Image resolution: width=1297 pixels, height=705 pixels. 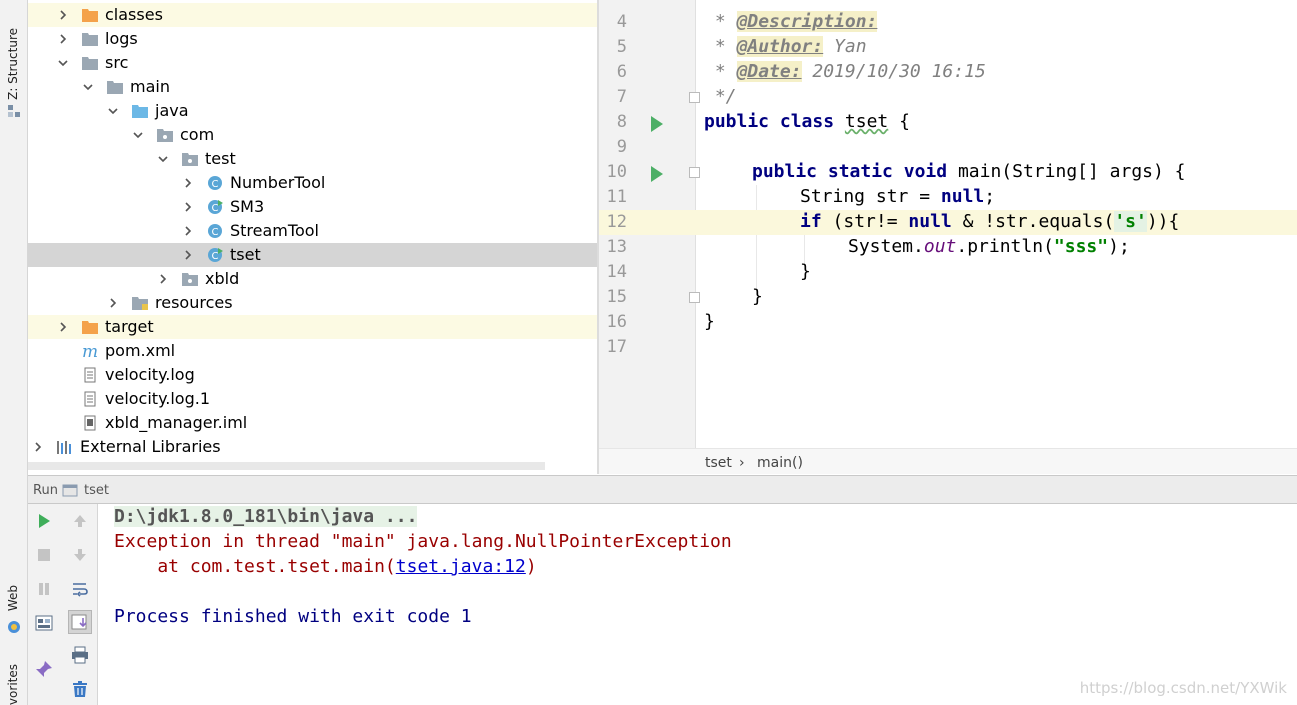 What do you see at coordinates (313, 327) in the screenshot?
I see `tree-item-target: target` at bounding box center [313, 327].